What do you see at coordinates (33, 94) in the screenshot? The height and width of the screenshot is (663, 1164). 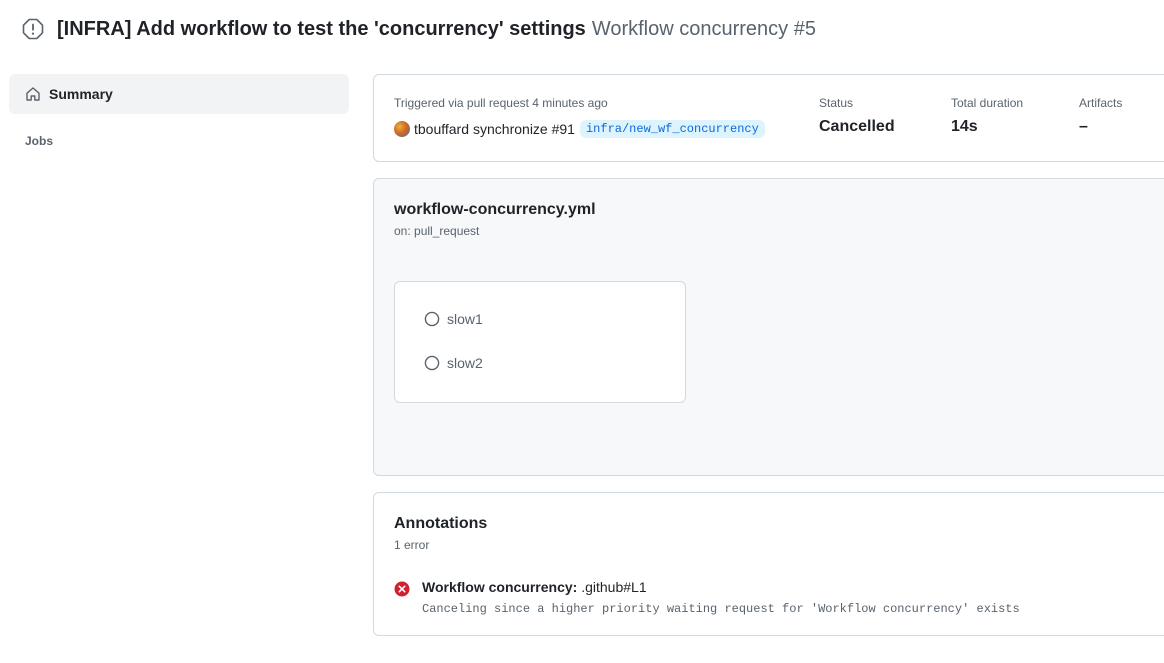 I see `home-icon` at bounding box center [33, 94].